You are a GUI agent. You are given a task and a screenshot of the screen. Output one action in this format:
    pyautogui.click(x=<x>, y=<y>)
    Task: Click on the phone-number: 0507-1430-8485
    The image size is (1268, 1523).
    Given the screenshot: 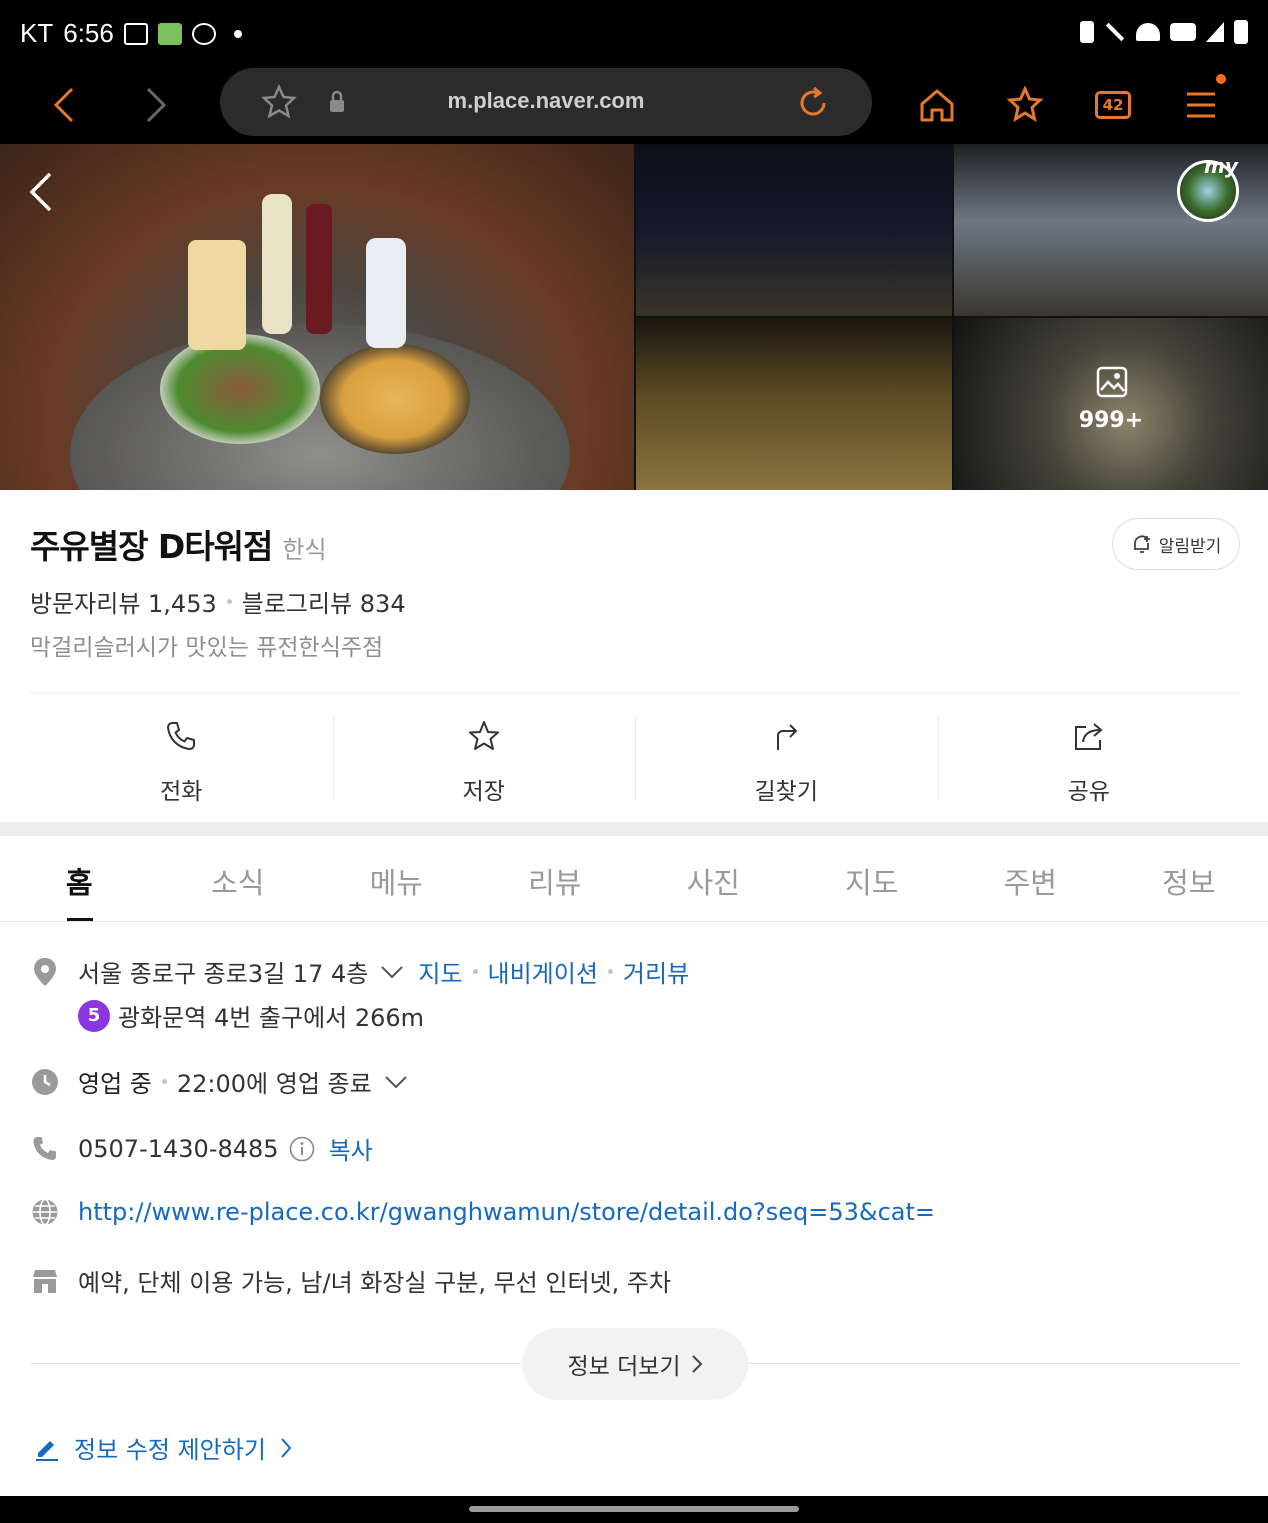 What is the action you would take?
    pyautogui.click(x=178, y=1148)
    